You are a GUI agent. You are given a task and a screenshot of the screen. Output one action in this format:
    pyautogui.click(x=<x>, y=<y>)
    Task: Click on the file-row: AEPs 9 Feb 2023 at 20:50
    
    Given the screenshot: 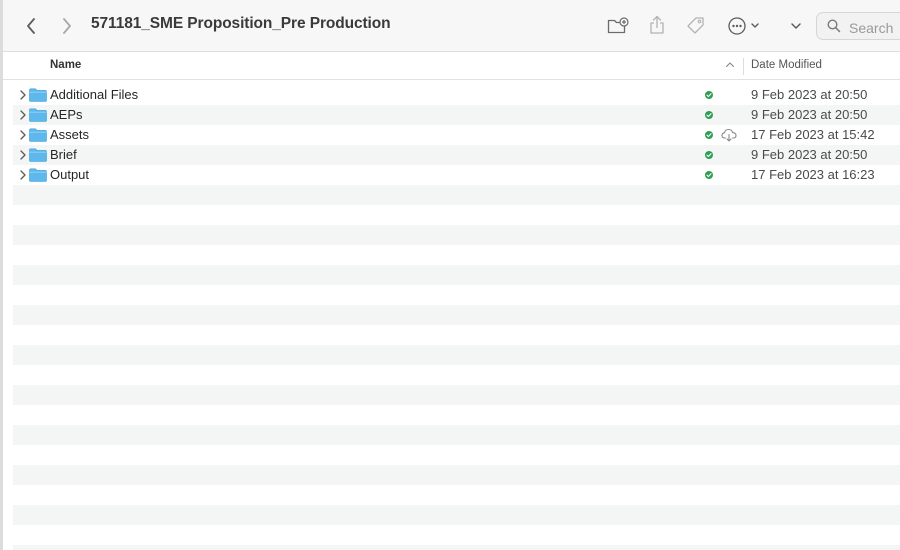 What is the action you would take?
    pyautogui.click(x=456, y=115)
    